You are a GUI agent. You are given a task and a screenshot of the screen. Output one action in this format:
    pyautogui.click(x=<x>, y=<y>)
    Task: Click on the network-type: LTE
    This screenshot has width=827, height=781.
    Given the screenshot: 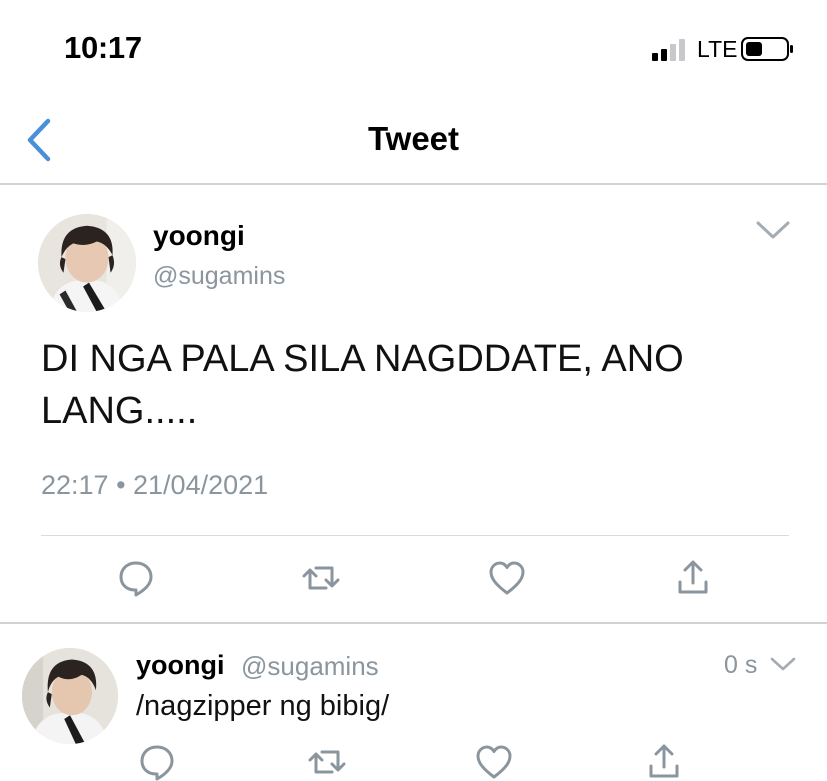 What is the action you would take?
    pyautogui.click(x=717, y=49)
    